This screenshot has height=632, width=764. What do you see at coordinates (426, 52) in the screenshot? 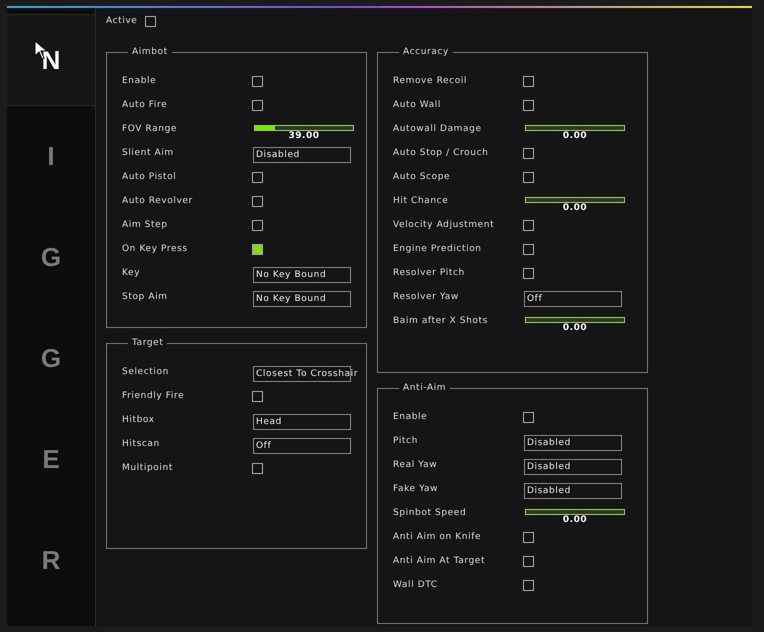
I see `group-title: Accuracy` at bounding box center [426, 52].